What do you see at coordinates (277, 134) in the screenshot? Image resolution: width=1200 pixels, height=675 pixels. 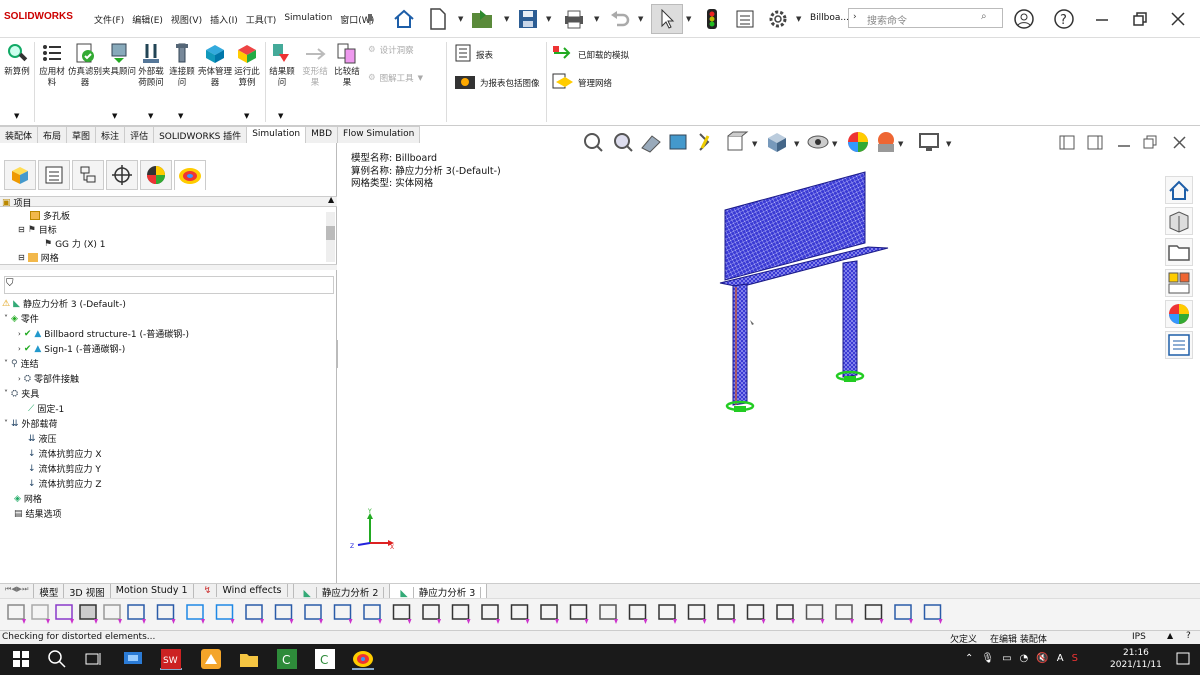 I see `tab-simulation: Simulation` at bounding box center [277, 134].